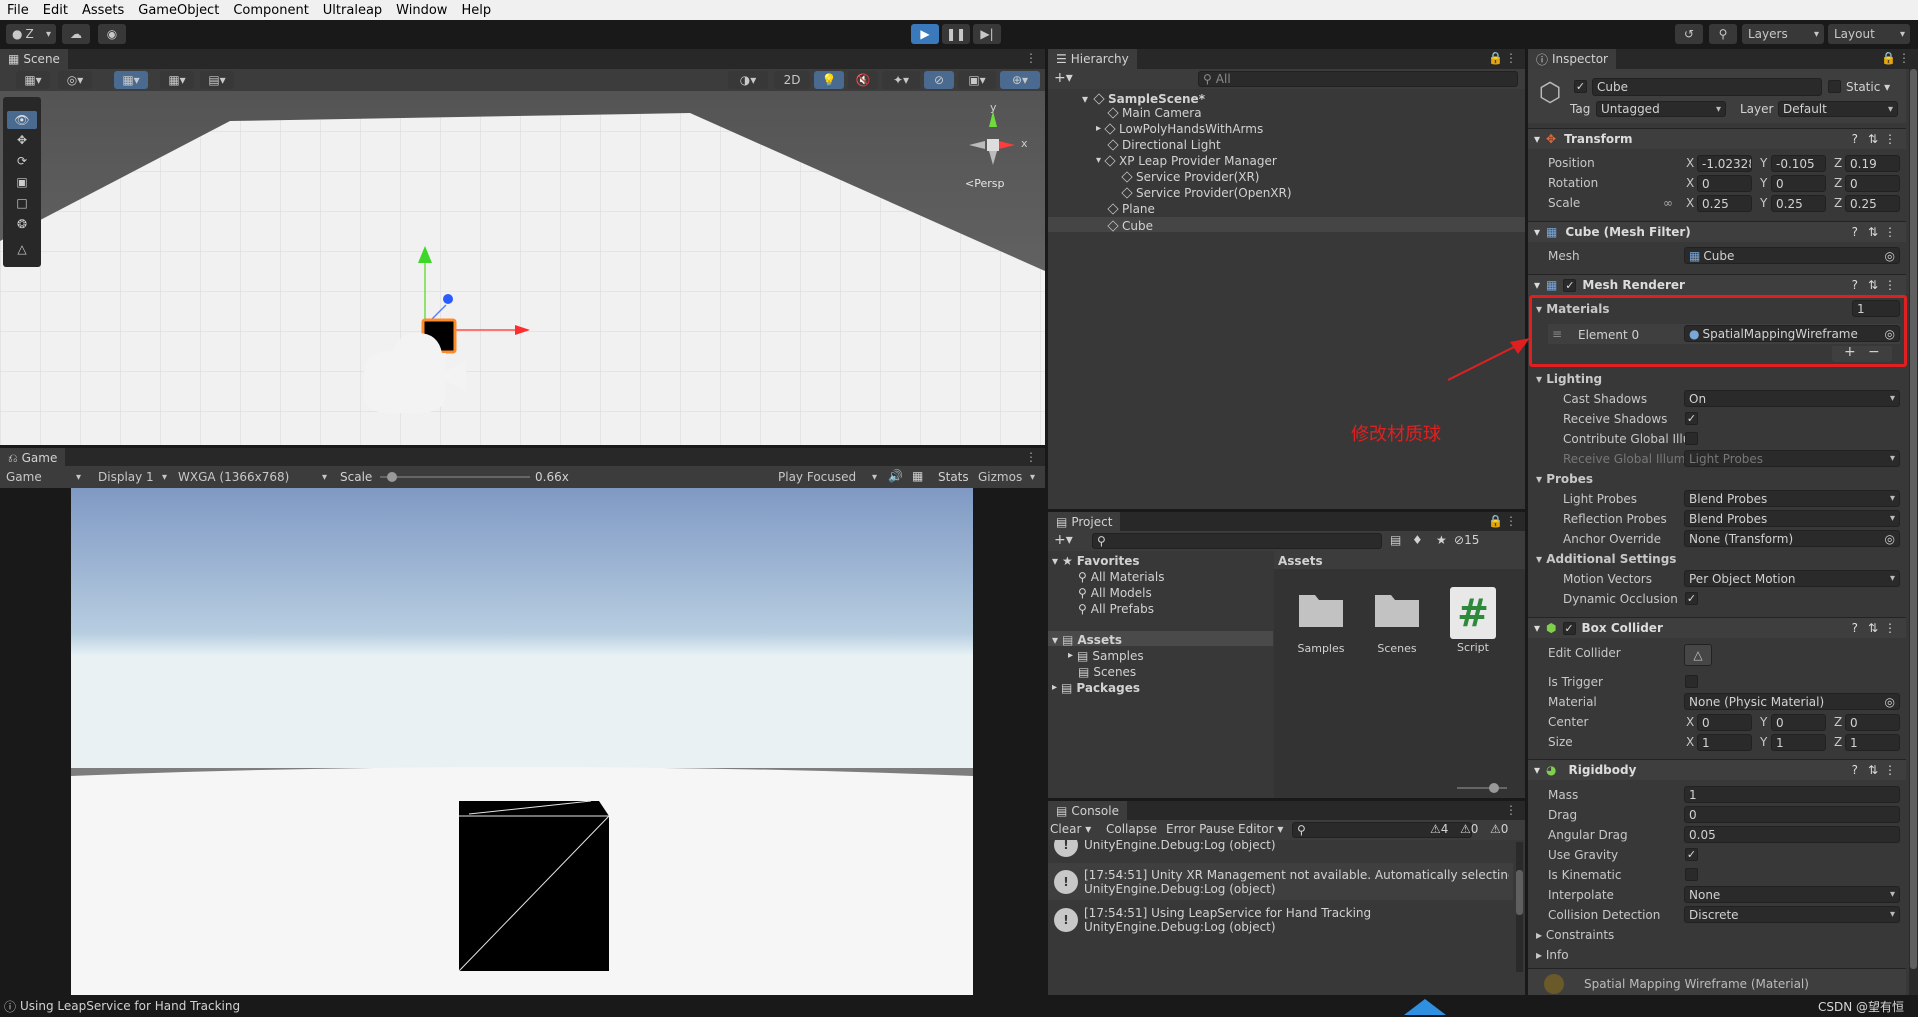  What do you see at coordinates (1397, 622) in the screenshot?
I see `grid-item-scenes: Scenes` at bounding box center [1397, 622].